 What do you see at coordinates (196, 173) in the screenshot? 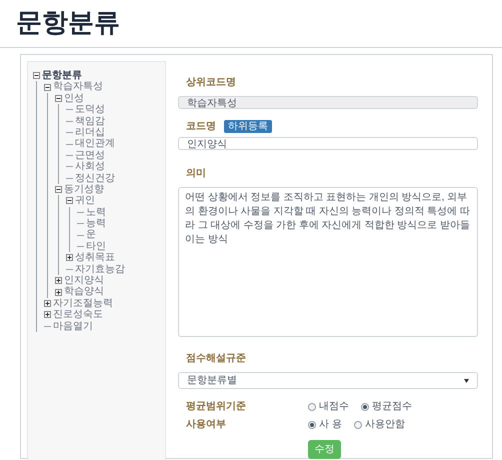
I see `field-label: 의미` at bounding box center [196, 173].